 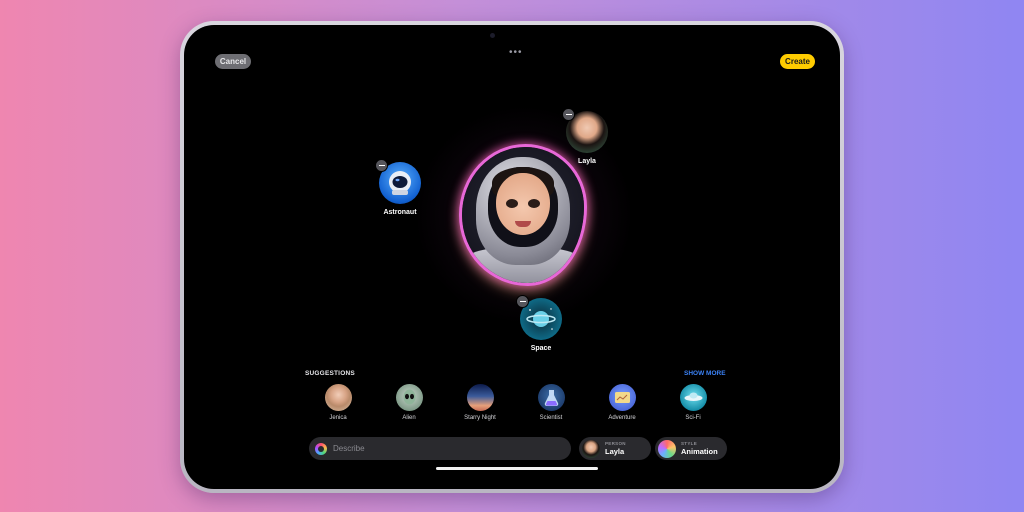 What do you see at coordinates (398, 181) in the screenshot?
I see `astronaut-helmet-icon` at bounding box center [398, 181].